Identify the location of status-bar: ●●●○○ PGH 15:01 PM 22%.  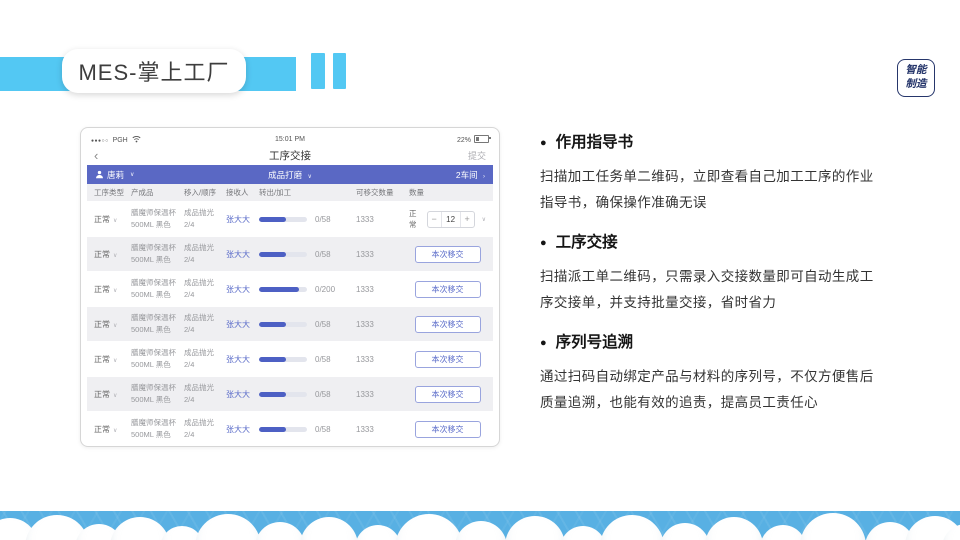
(290, 139).